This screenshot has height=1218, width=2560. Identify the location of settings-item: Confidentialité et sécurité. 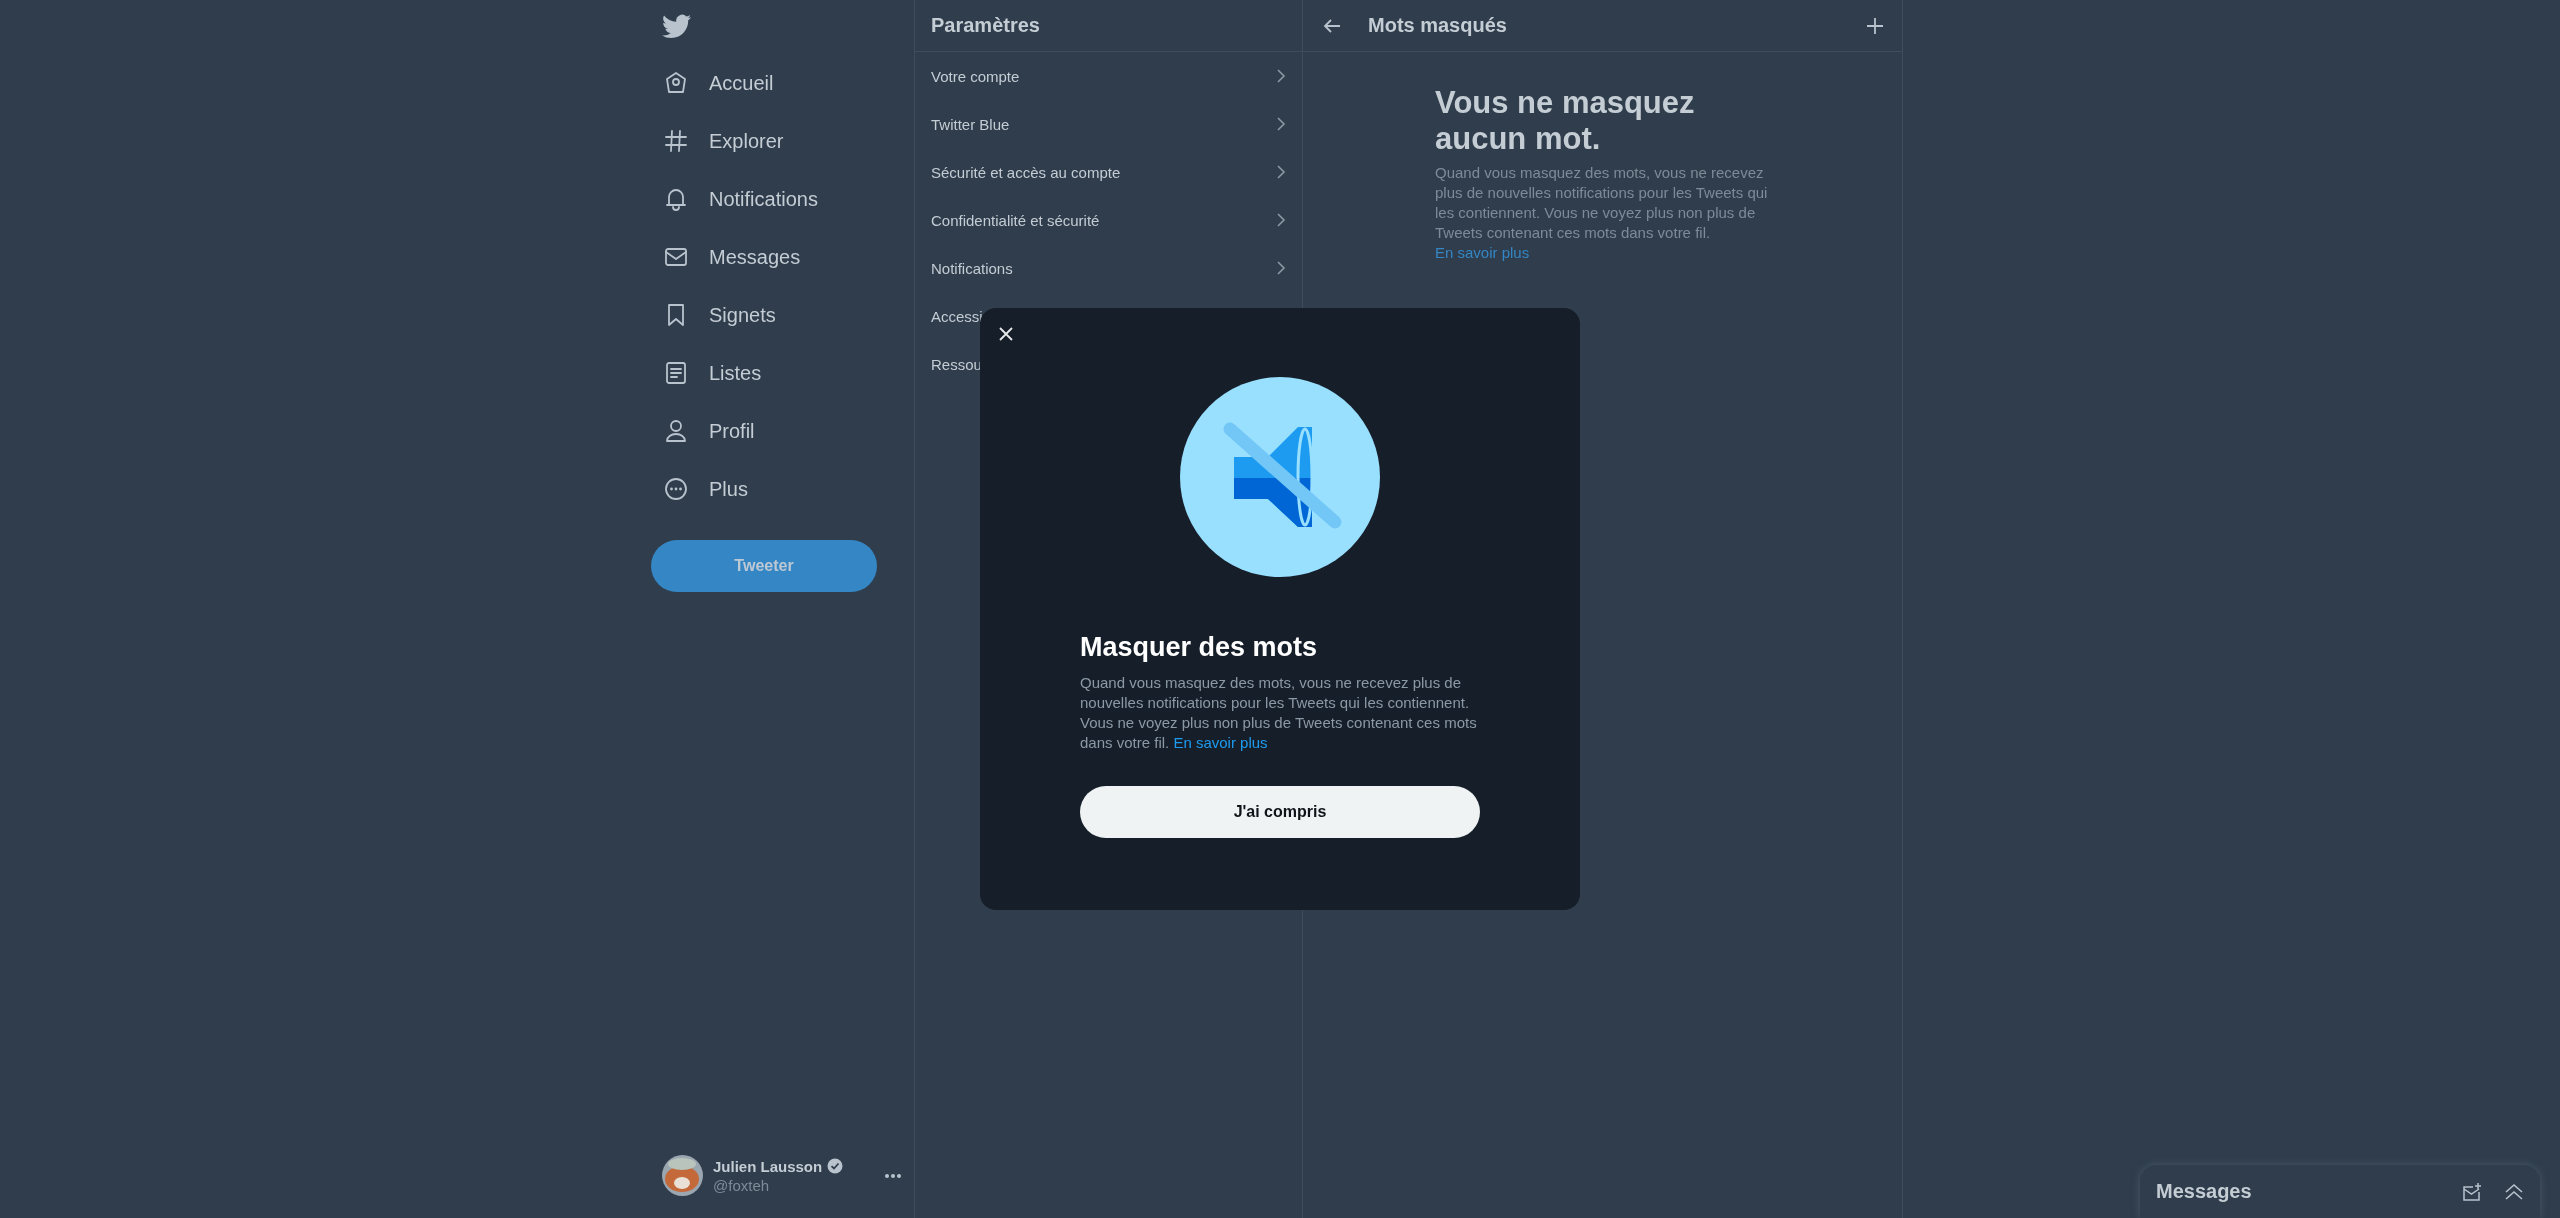
(1108, 220).